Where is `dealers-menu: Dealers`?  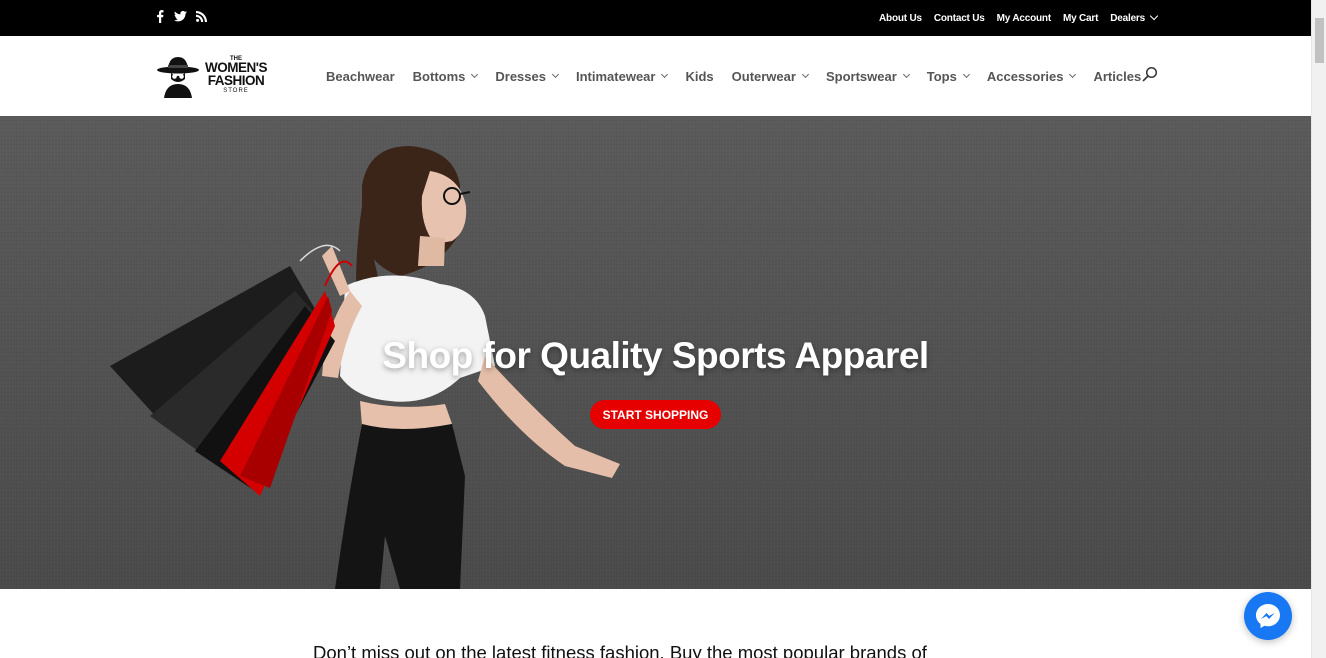 dealers-menu: Dealers is located at coordinates (1134, 17).